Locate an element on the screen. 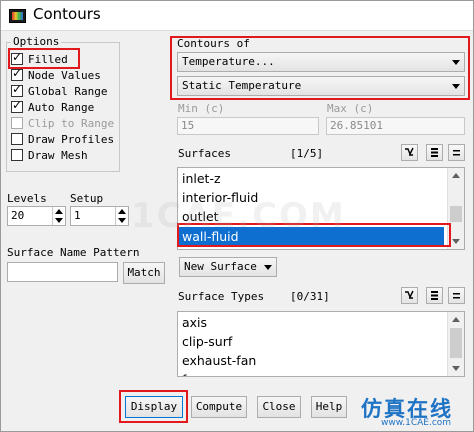 The height and width of the screenshot is (432, 474). checkbox-label: Clip to Range is located at coordinates (71, 123).